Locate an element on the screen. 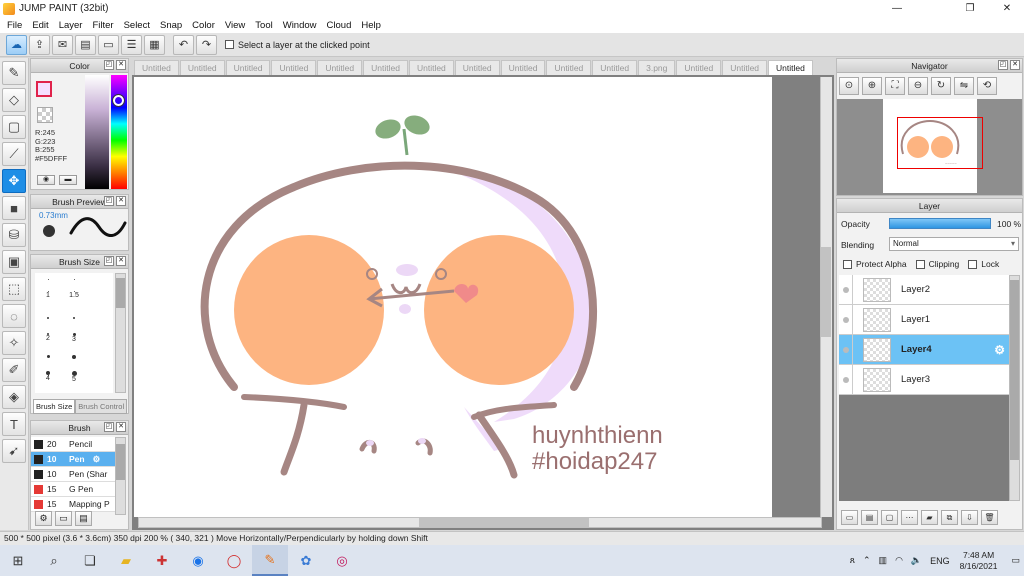  fill-shape-tool-icon: ■ is located at coordinates (14, 208).